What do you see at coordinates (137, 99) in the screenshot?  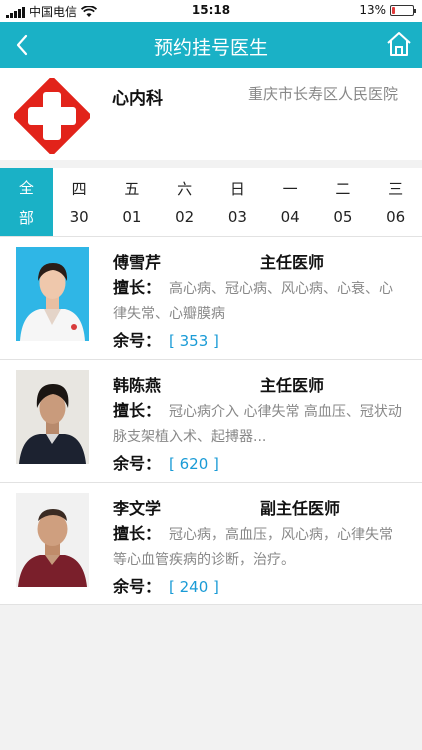 I see `department-name: 心内科` at bounding box center [137, 99].